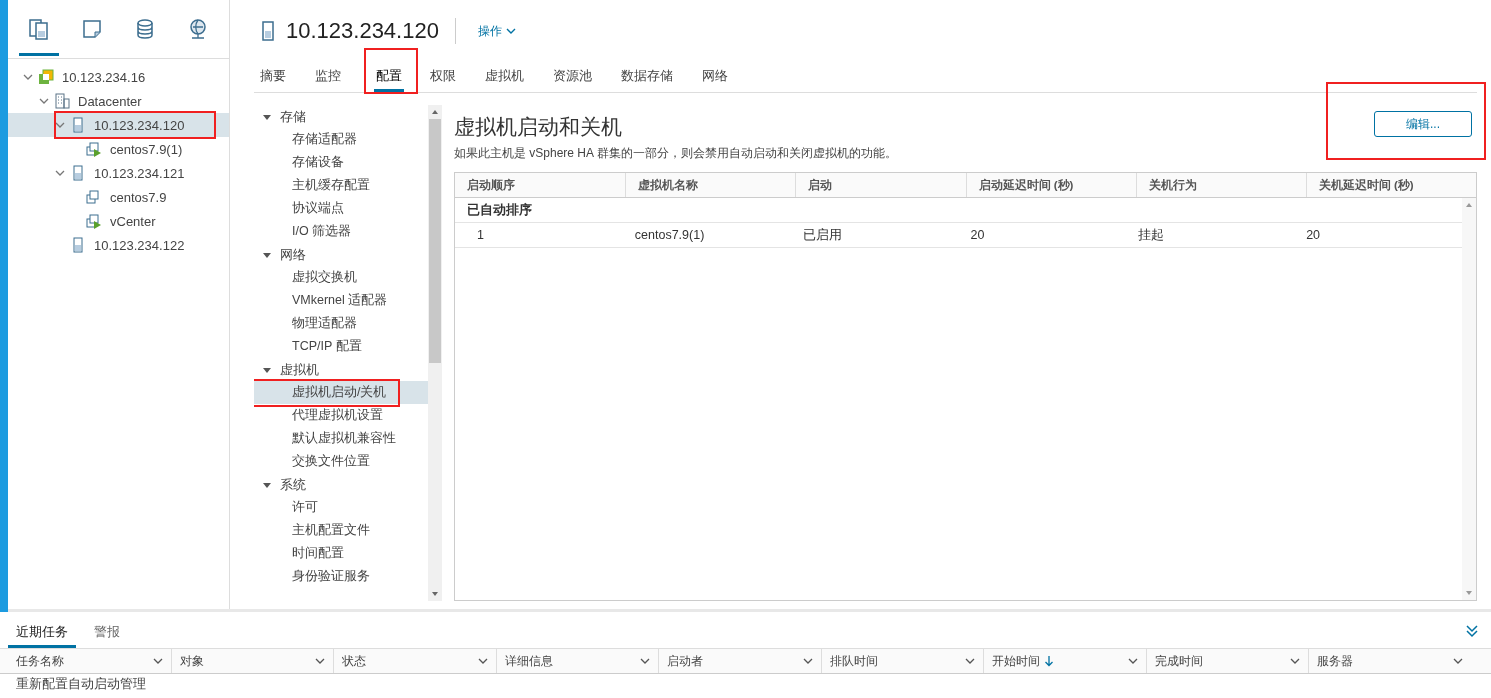 The image size is (1491, 698). I want to click on column-header: 对象, so click(191, 661).